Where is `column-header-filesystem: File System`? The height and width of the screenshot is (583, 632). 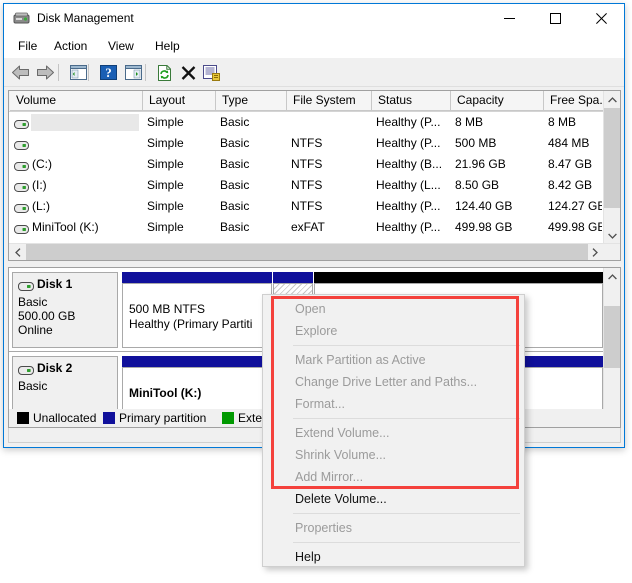 column-header-filesystem: File System is located at coordinates (329, 101).